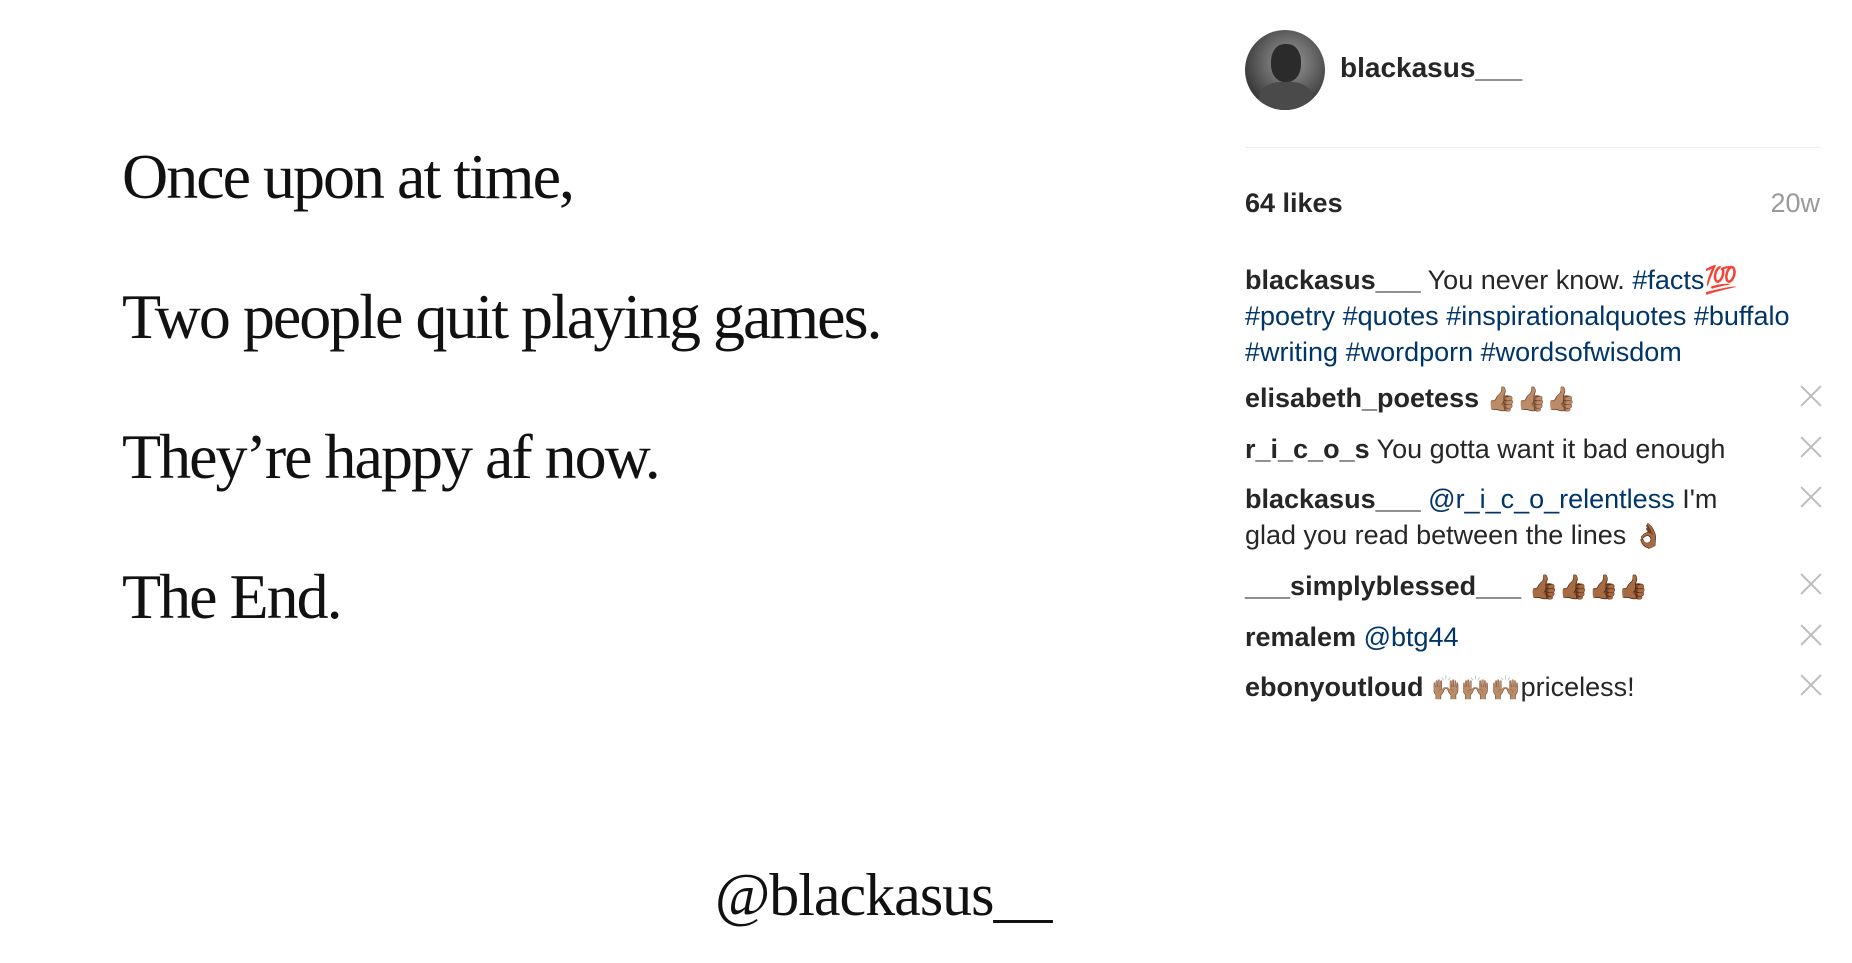 The width and height of the screenshot is (1852, 963). I want to click on thumbs-up-emoji-icon: 👍🏽👍🏽👍🏽, so click(1531, 399).